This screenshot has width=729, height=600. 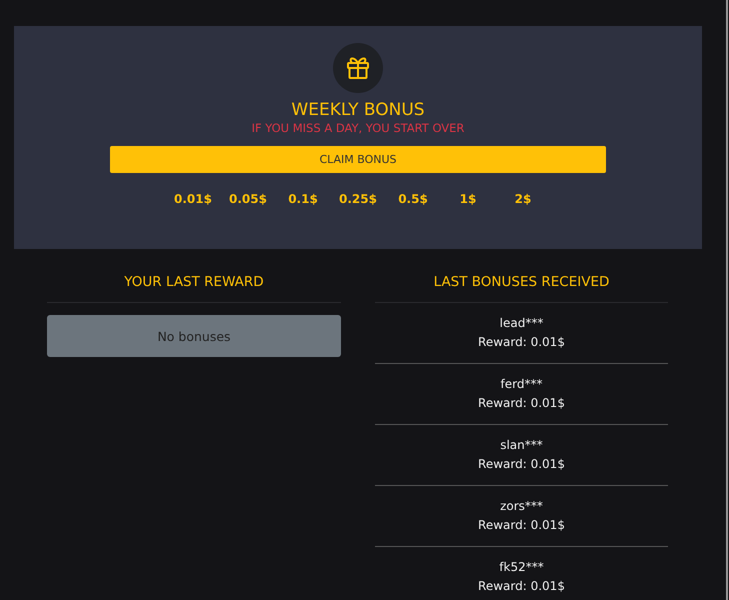 What do you see at coordinates (522, 323) in the screenshot?
I see `user-name: lead***` at bounding box center [522, 323].